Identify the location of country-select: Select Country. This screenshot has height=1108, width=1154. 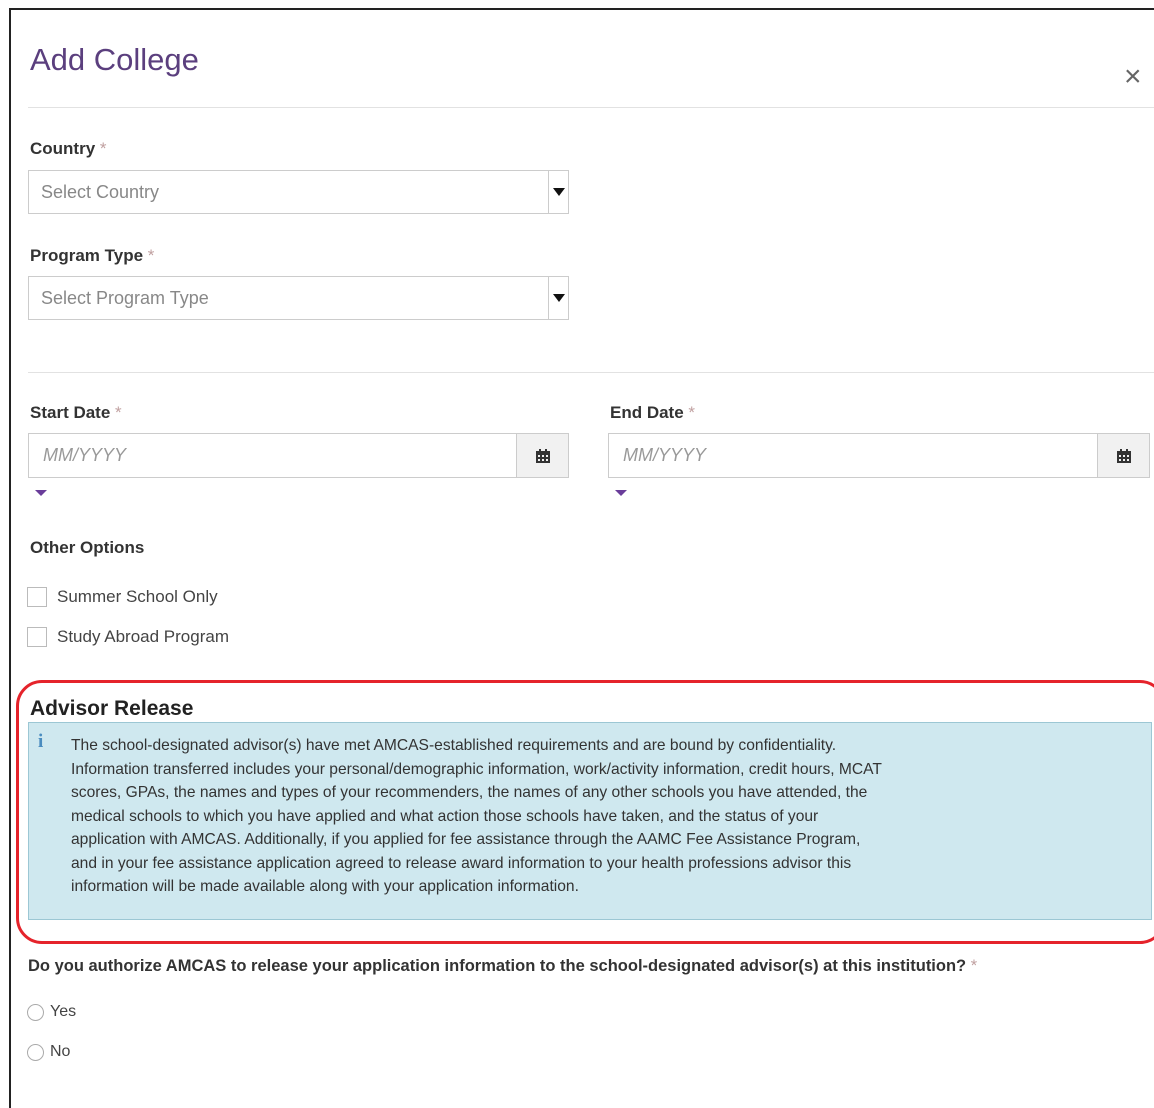
(298, 192).